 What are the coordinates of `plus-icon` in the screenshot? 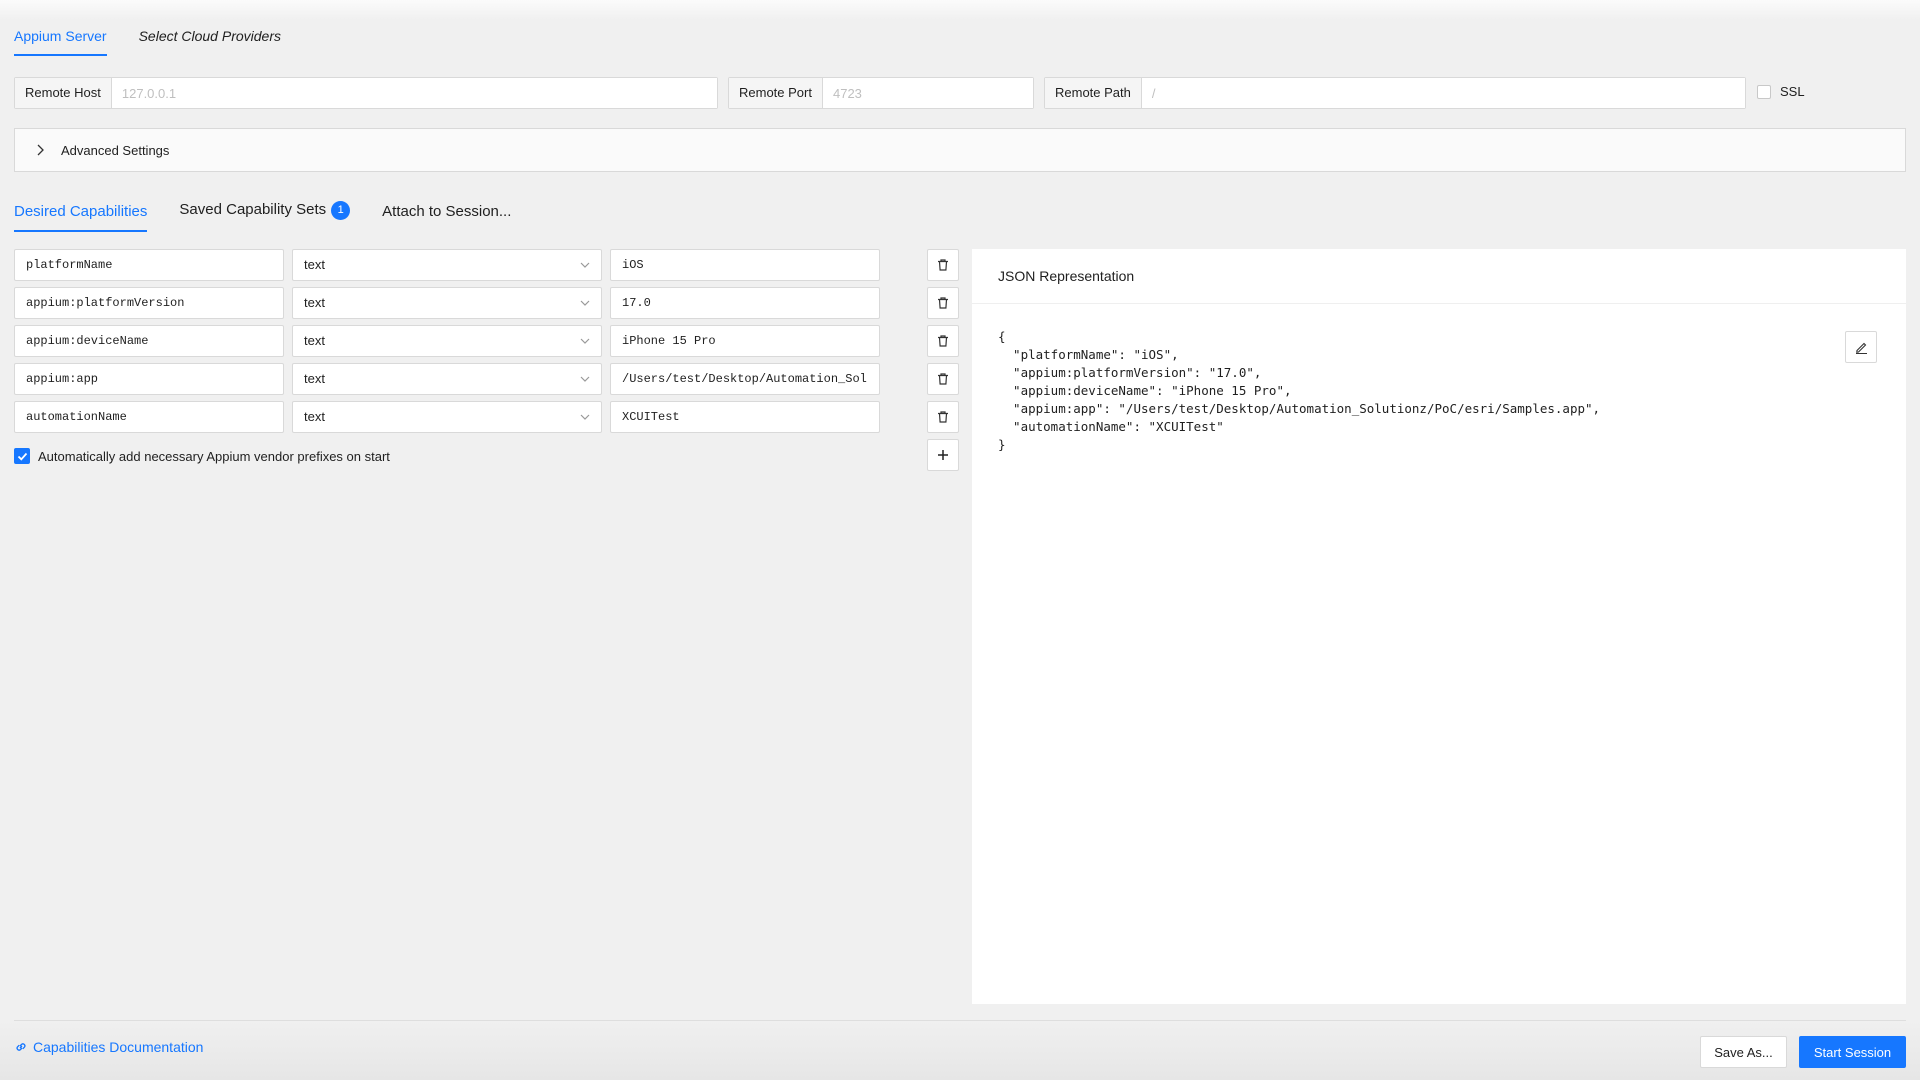 It's located at (943, 455).